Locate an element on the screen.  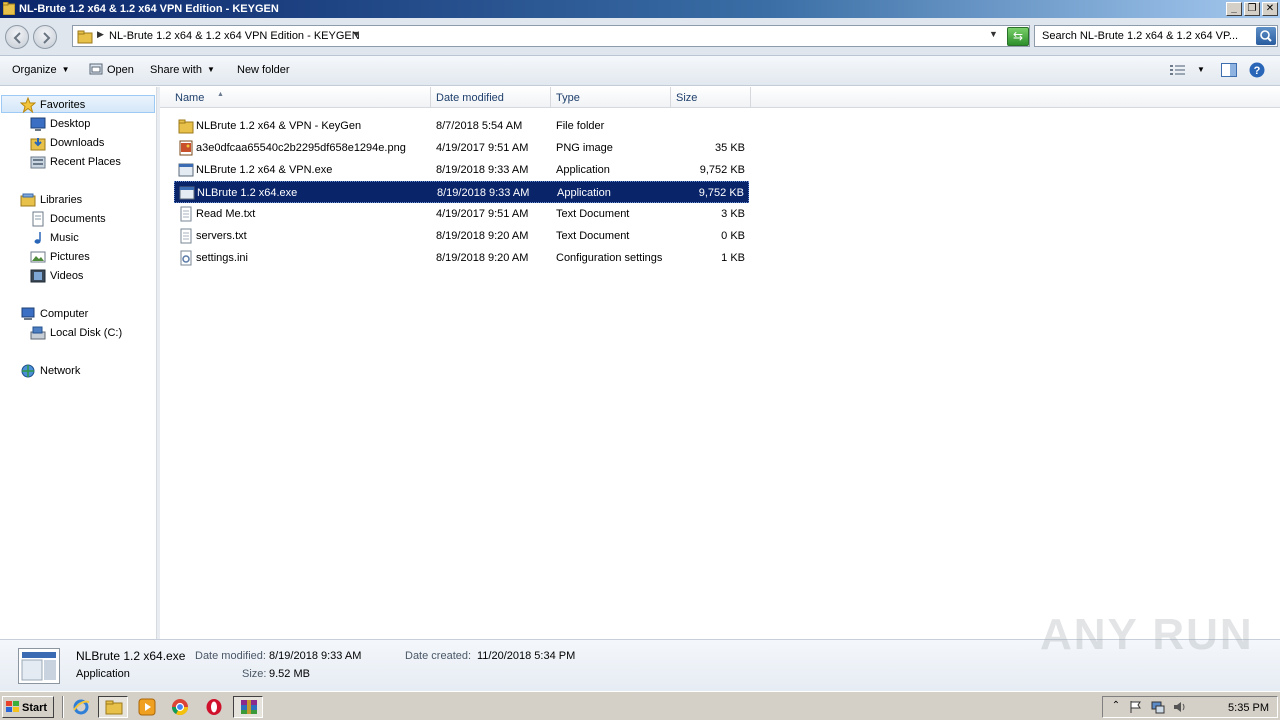
column-header-type-label: Type is located at coordinates (568, 98).